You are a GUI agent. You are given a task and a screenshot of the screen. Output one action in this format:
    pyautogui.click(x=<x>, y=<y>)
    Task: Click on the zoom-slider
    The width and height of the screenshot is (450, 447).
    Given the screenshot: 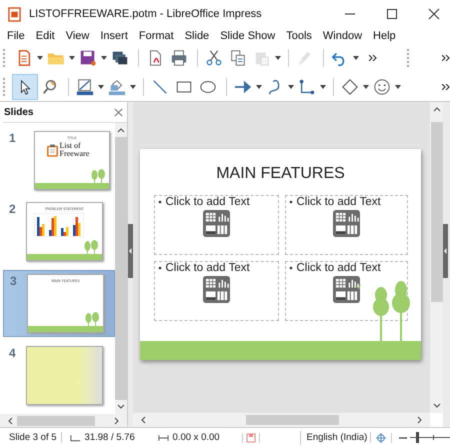 What is the action you would take?
    pyautogui.click(x=430, y=437)
    